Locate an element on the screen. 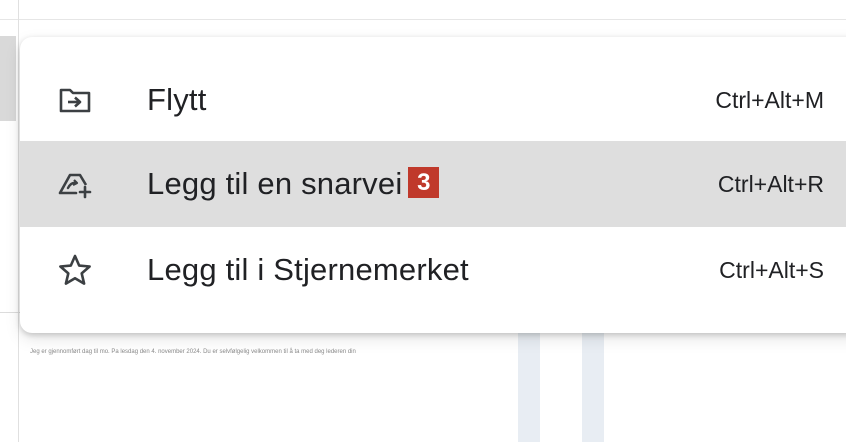 This screenshot has height=442, width=846. move-to-folder-icon is located at coordinates (75, 100).